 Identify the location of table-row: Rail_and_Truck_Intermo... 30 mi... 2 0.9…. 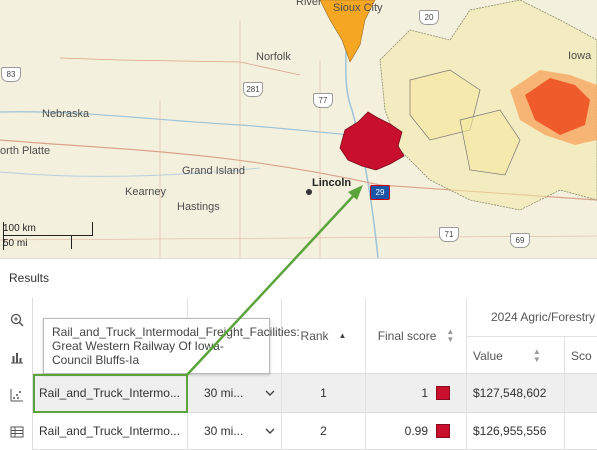
(315, 431).